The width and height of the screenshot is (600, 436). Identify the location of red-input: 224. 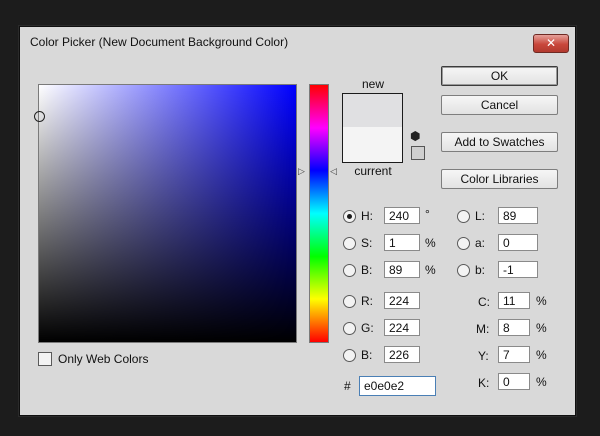
(402, 300).